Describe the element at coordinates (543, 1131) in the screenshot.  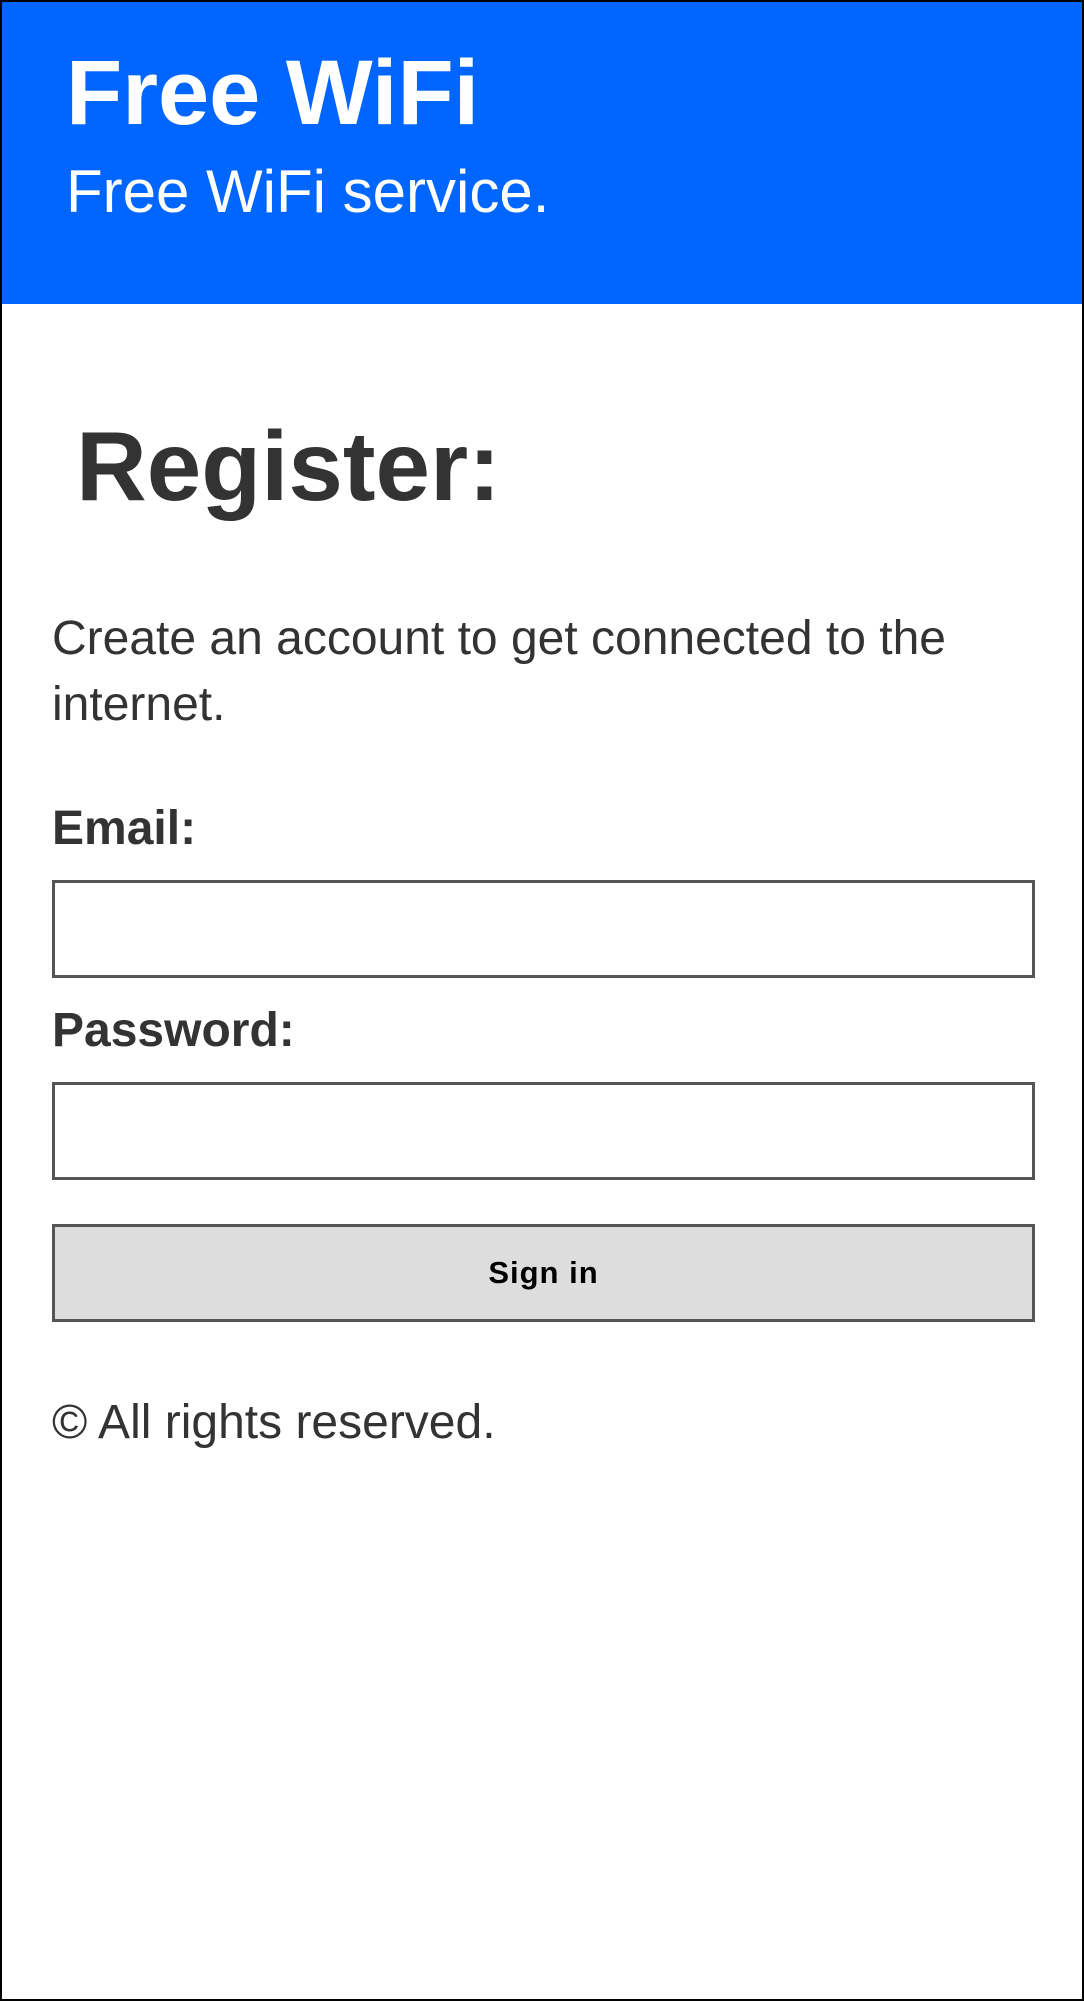
I see `password-field` at that location.